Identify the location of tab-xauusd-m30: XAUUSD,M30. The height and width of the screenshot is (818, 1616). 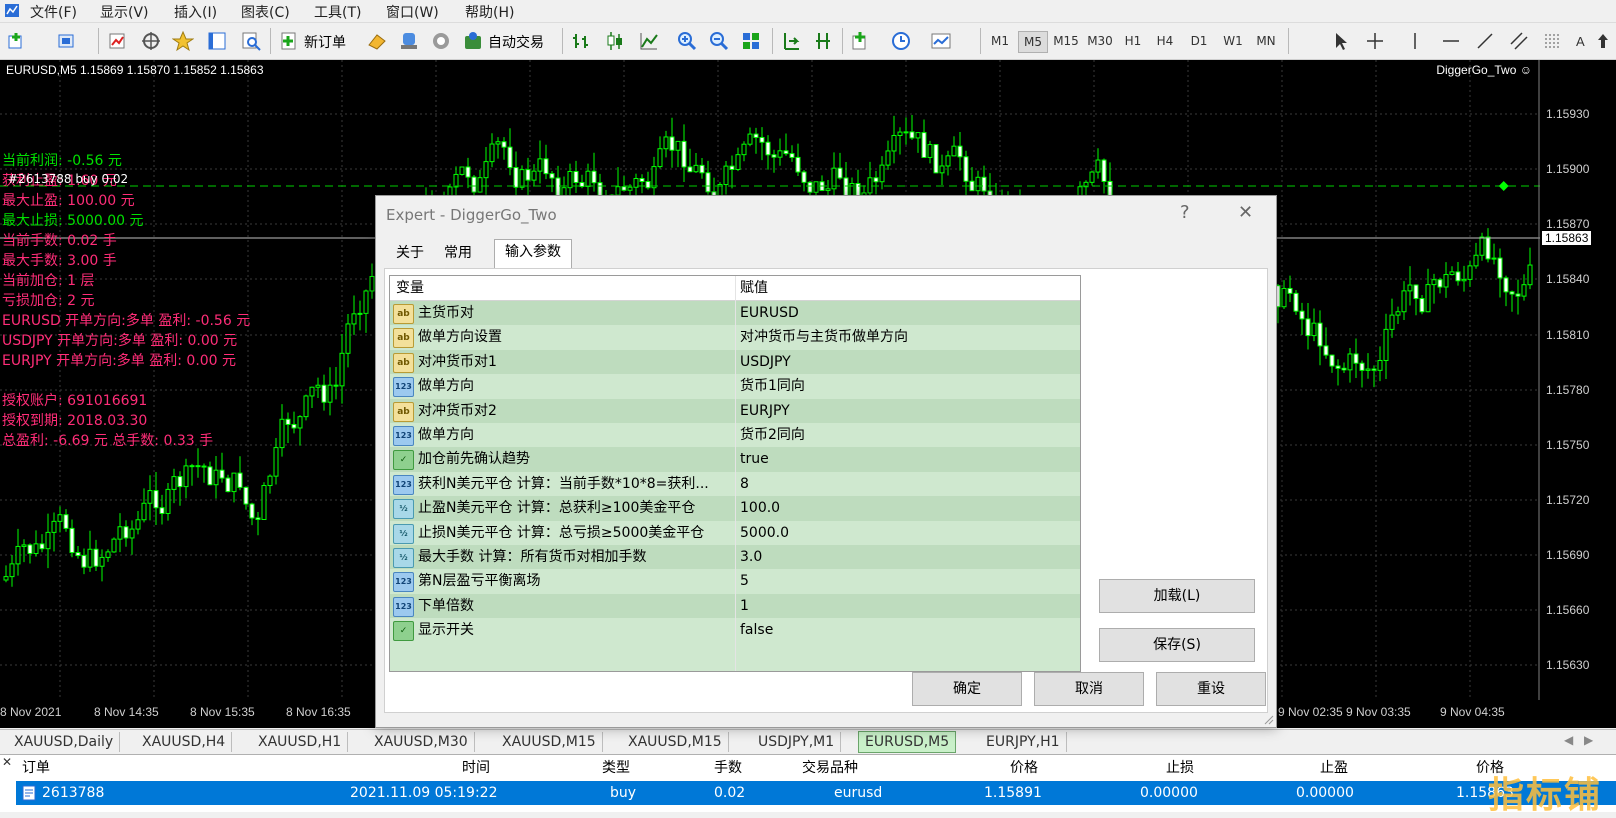
(421, 742).